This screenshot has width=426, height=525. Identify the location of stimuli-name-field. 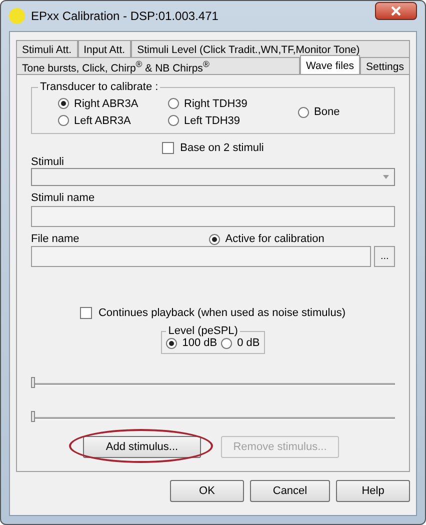
(213, 216).